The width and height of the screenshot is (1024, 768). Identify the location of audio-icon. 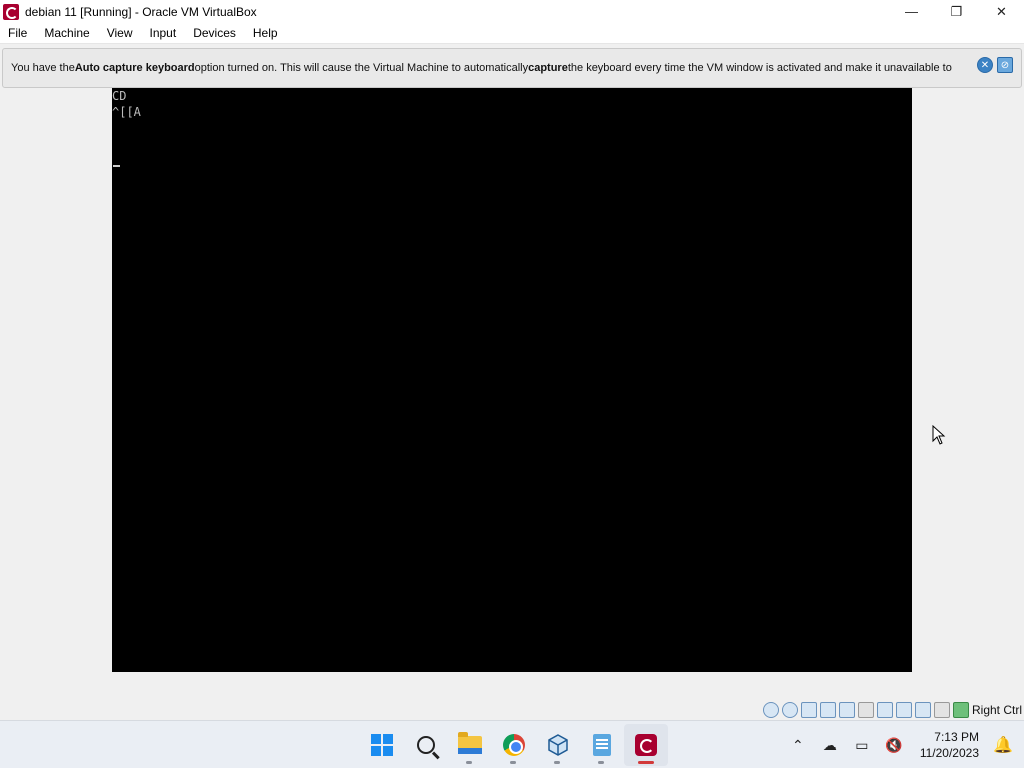
(808, 710).